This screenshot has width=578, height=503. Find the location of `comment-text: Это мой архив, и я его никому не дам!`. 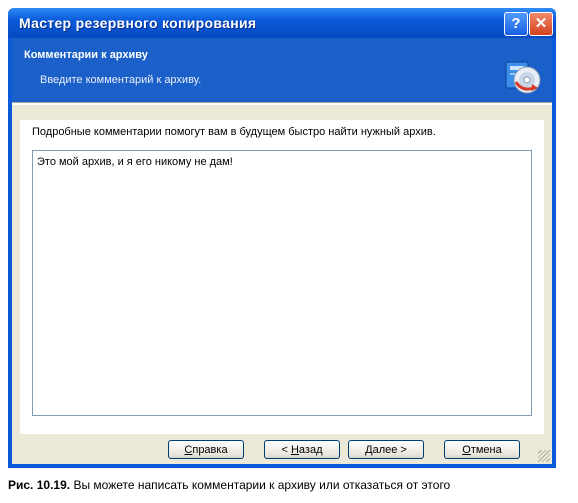

comment-text: Это мой архив, и я его никому не дам! is located at coordinates (135, 162).